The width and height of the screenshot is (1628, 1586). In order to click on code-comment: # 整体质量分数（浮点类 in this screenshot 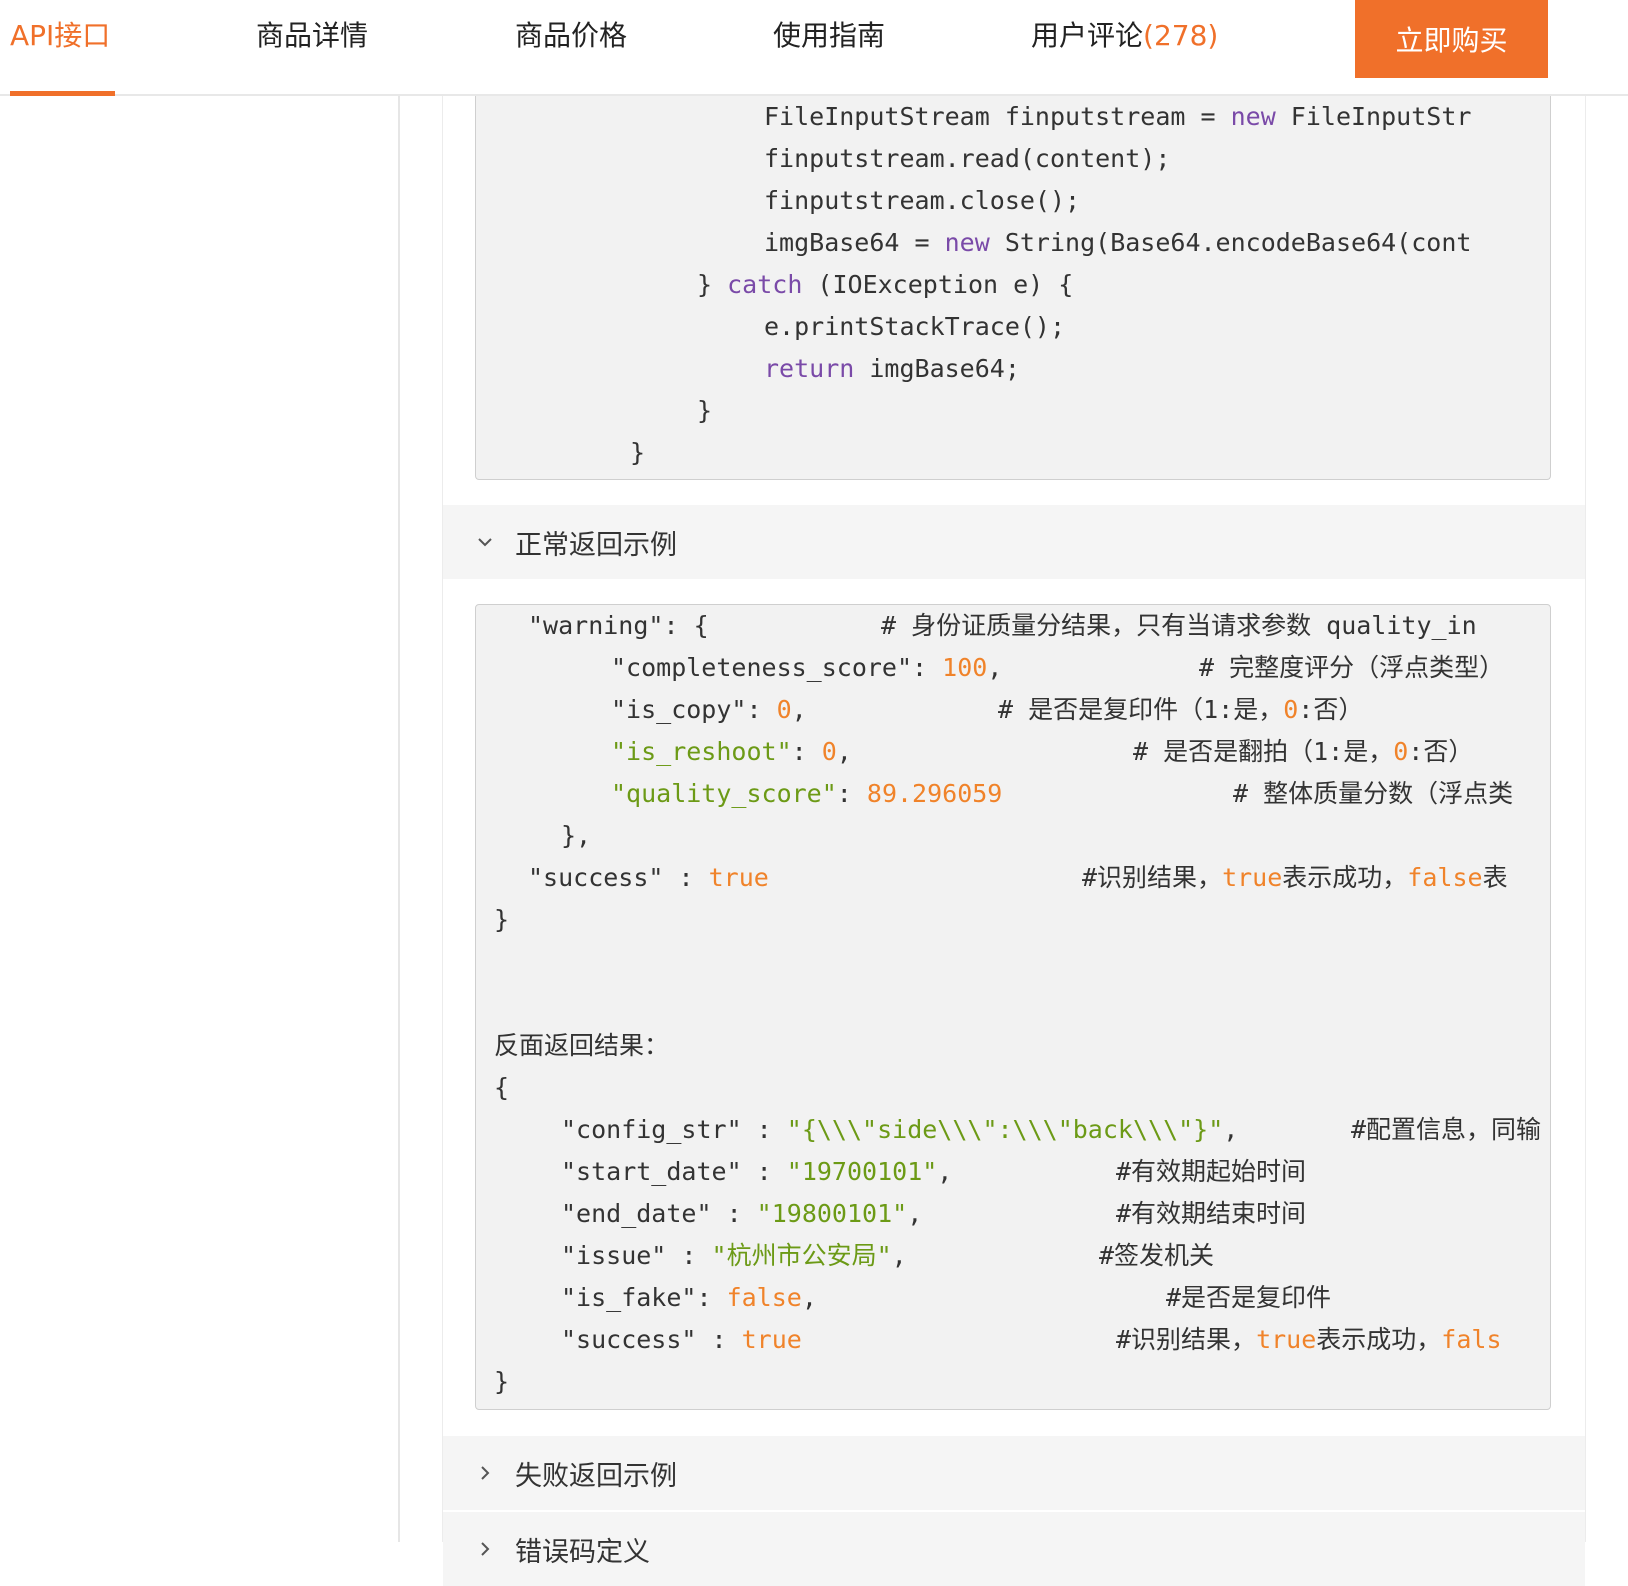, I will do `click(1373, 793)`.